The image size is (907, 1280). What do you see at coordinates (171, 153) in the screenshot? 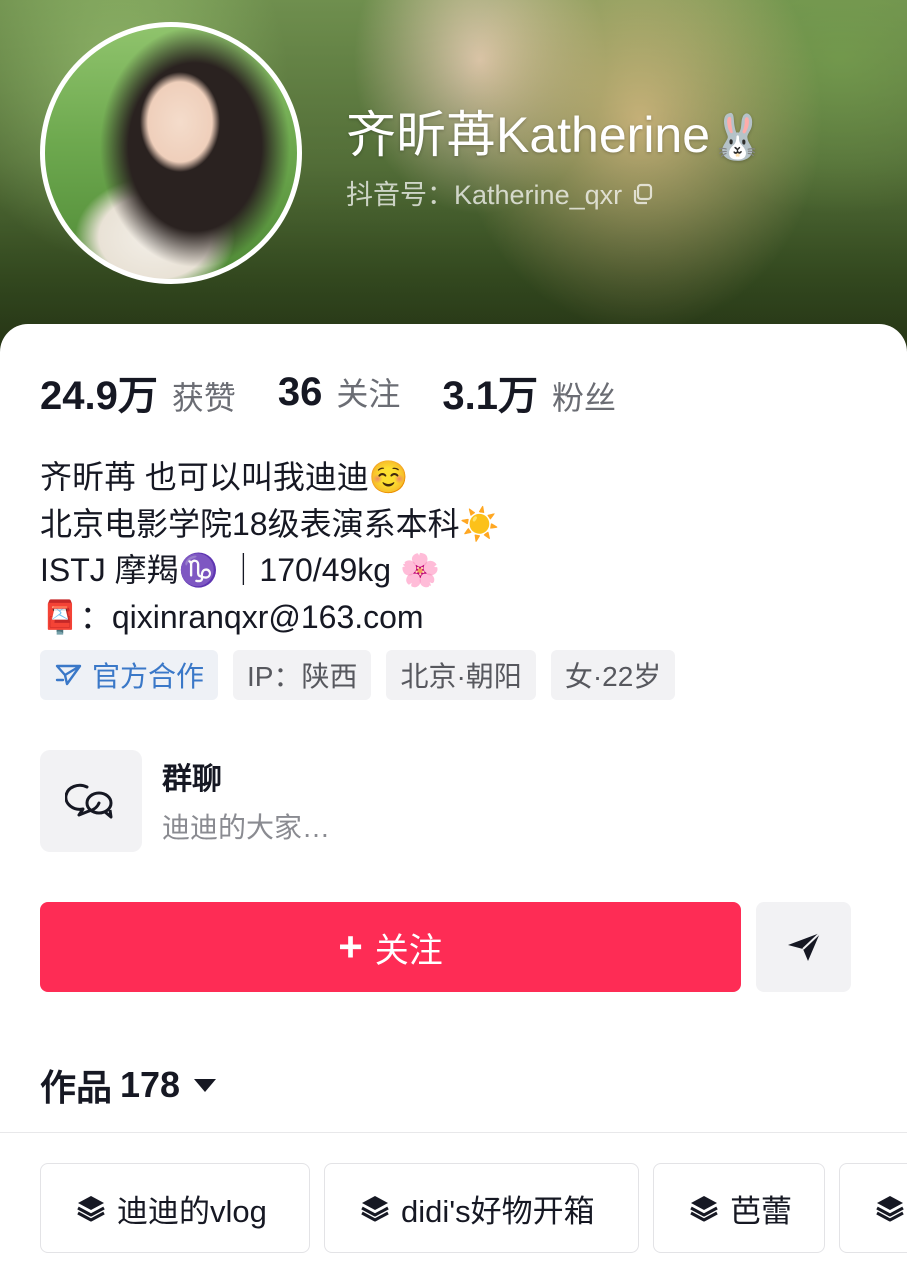
I see `avatar` at bounding box center [171, 153].